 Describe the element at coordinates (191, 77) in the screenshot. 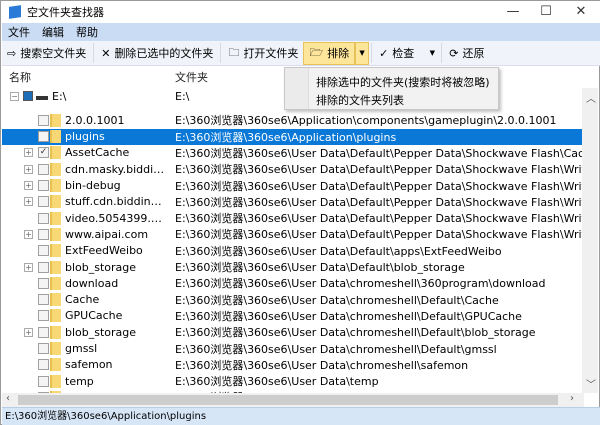

I see `column-folder-header: 文件夹` at that location.